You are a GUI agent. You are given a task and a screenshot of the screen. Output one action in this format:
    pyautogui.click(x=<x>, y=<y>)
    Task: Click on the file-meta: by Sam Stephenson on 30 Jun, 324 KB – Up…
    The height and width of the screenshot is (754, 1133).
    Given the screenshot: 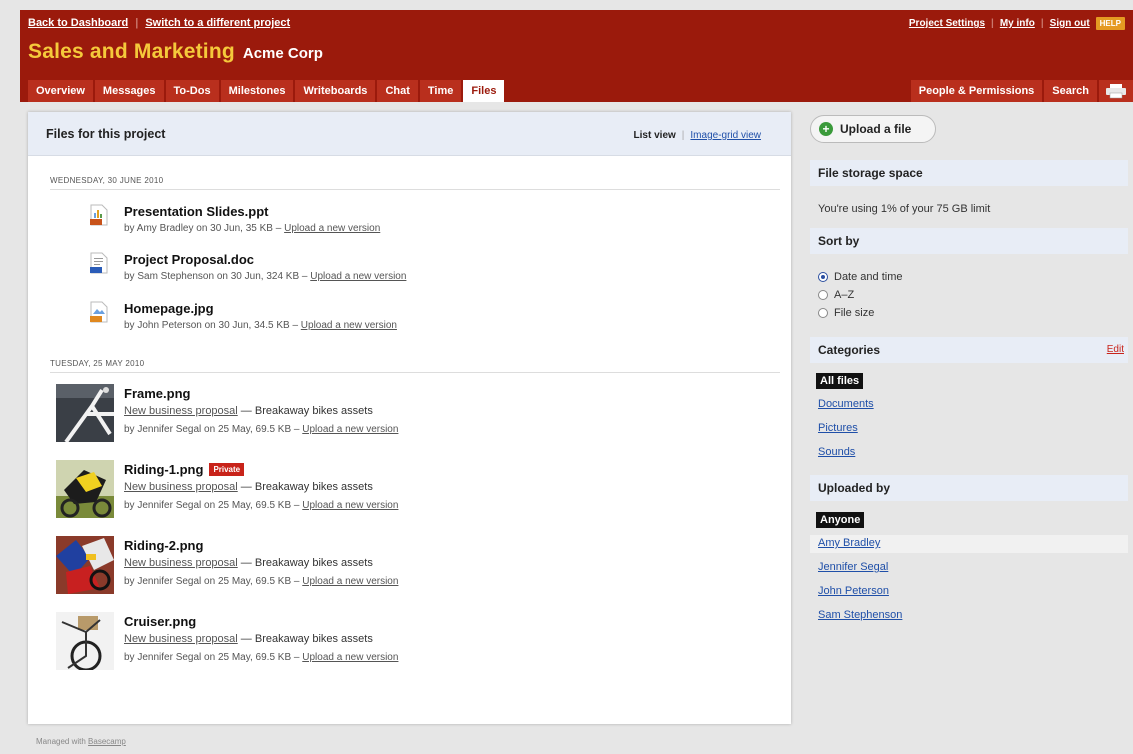 What is the action you would take?
    pyautogui.click(x=265, y=276)
    